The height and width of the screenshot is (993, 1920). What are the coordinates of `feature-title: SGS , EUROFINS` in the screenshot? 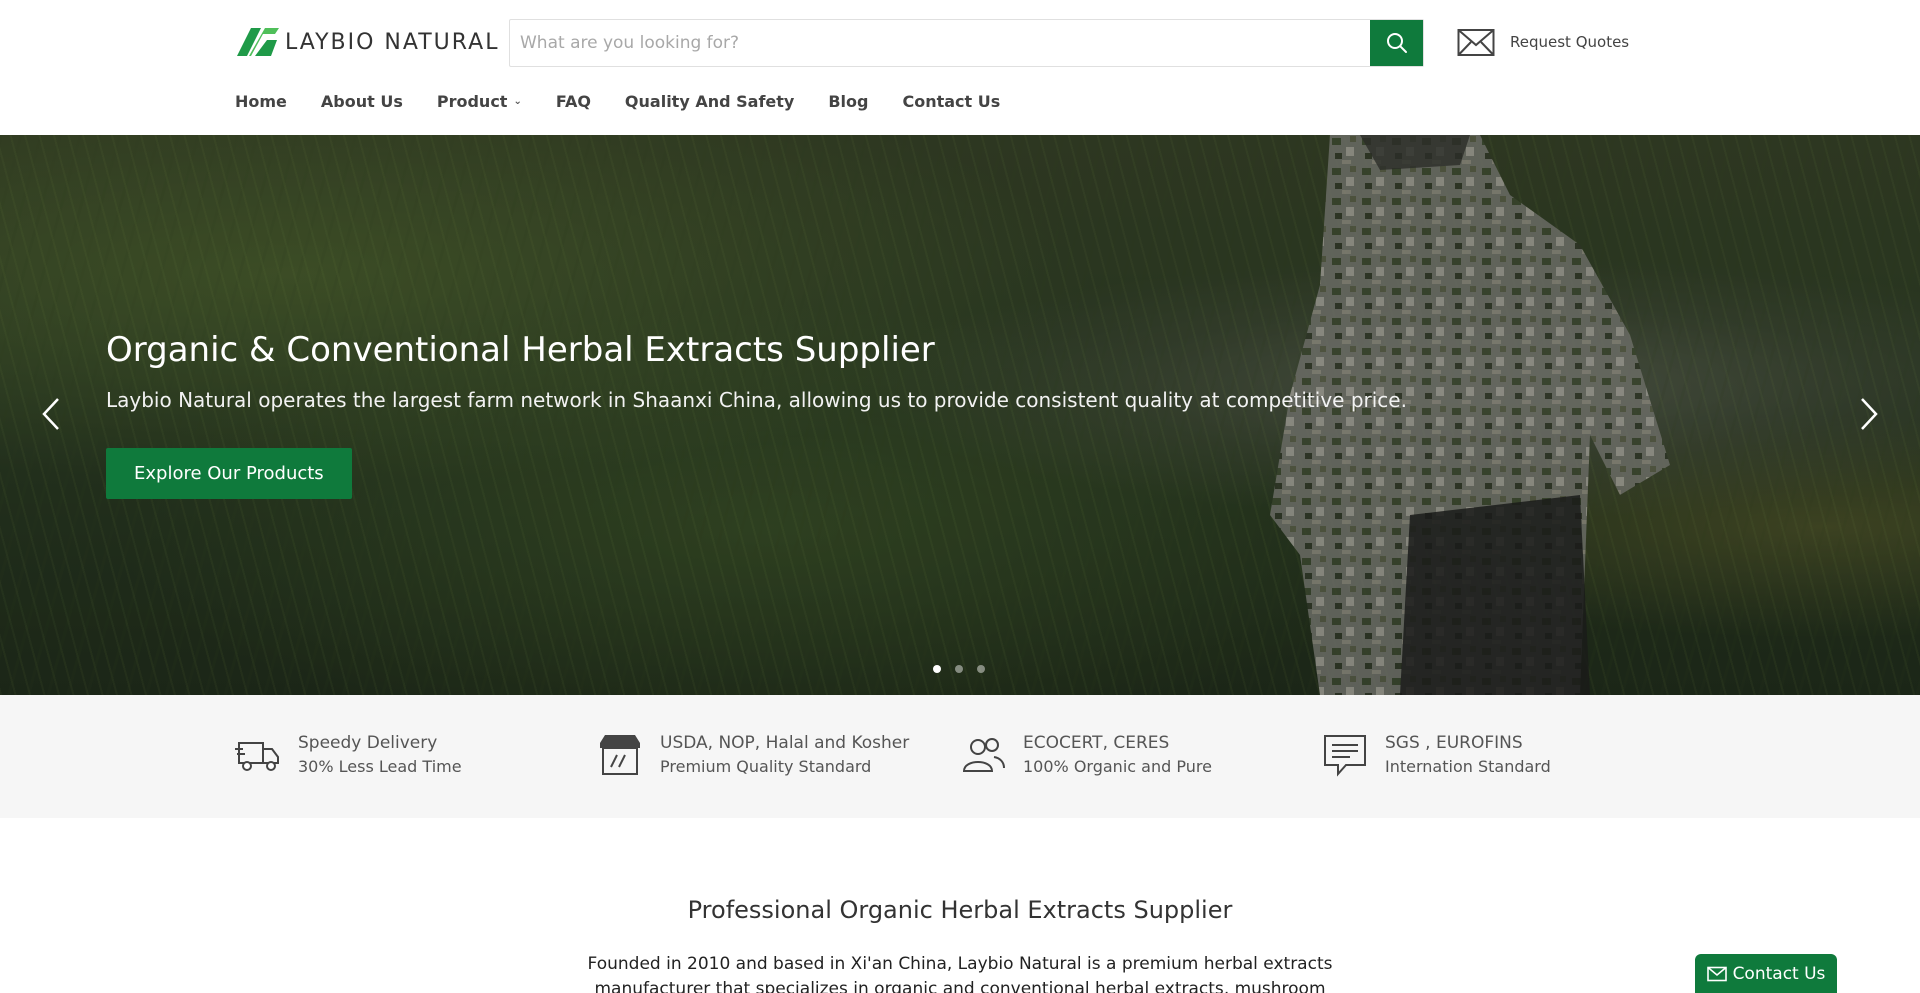 It's located at (1454, 743).